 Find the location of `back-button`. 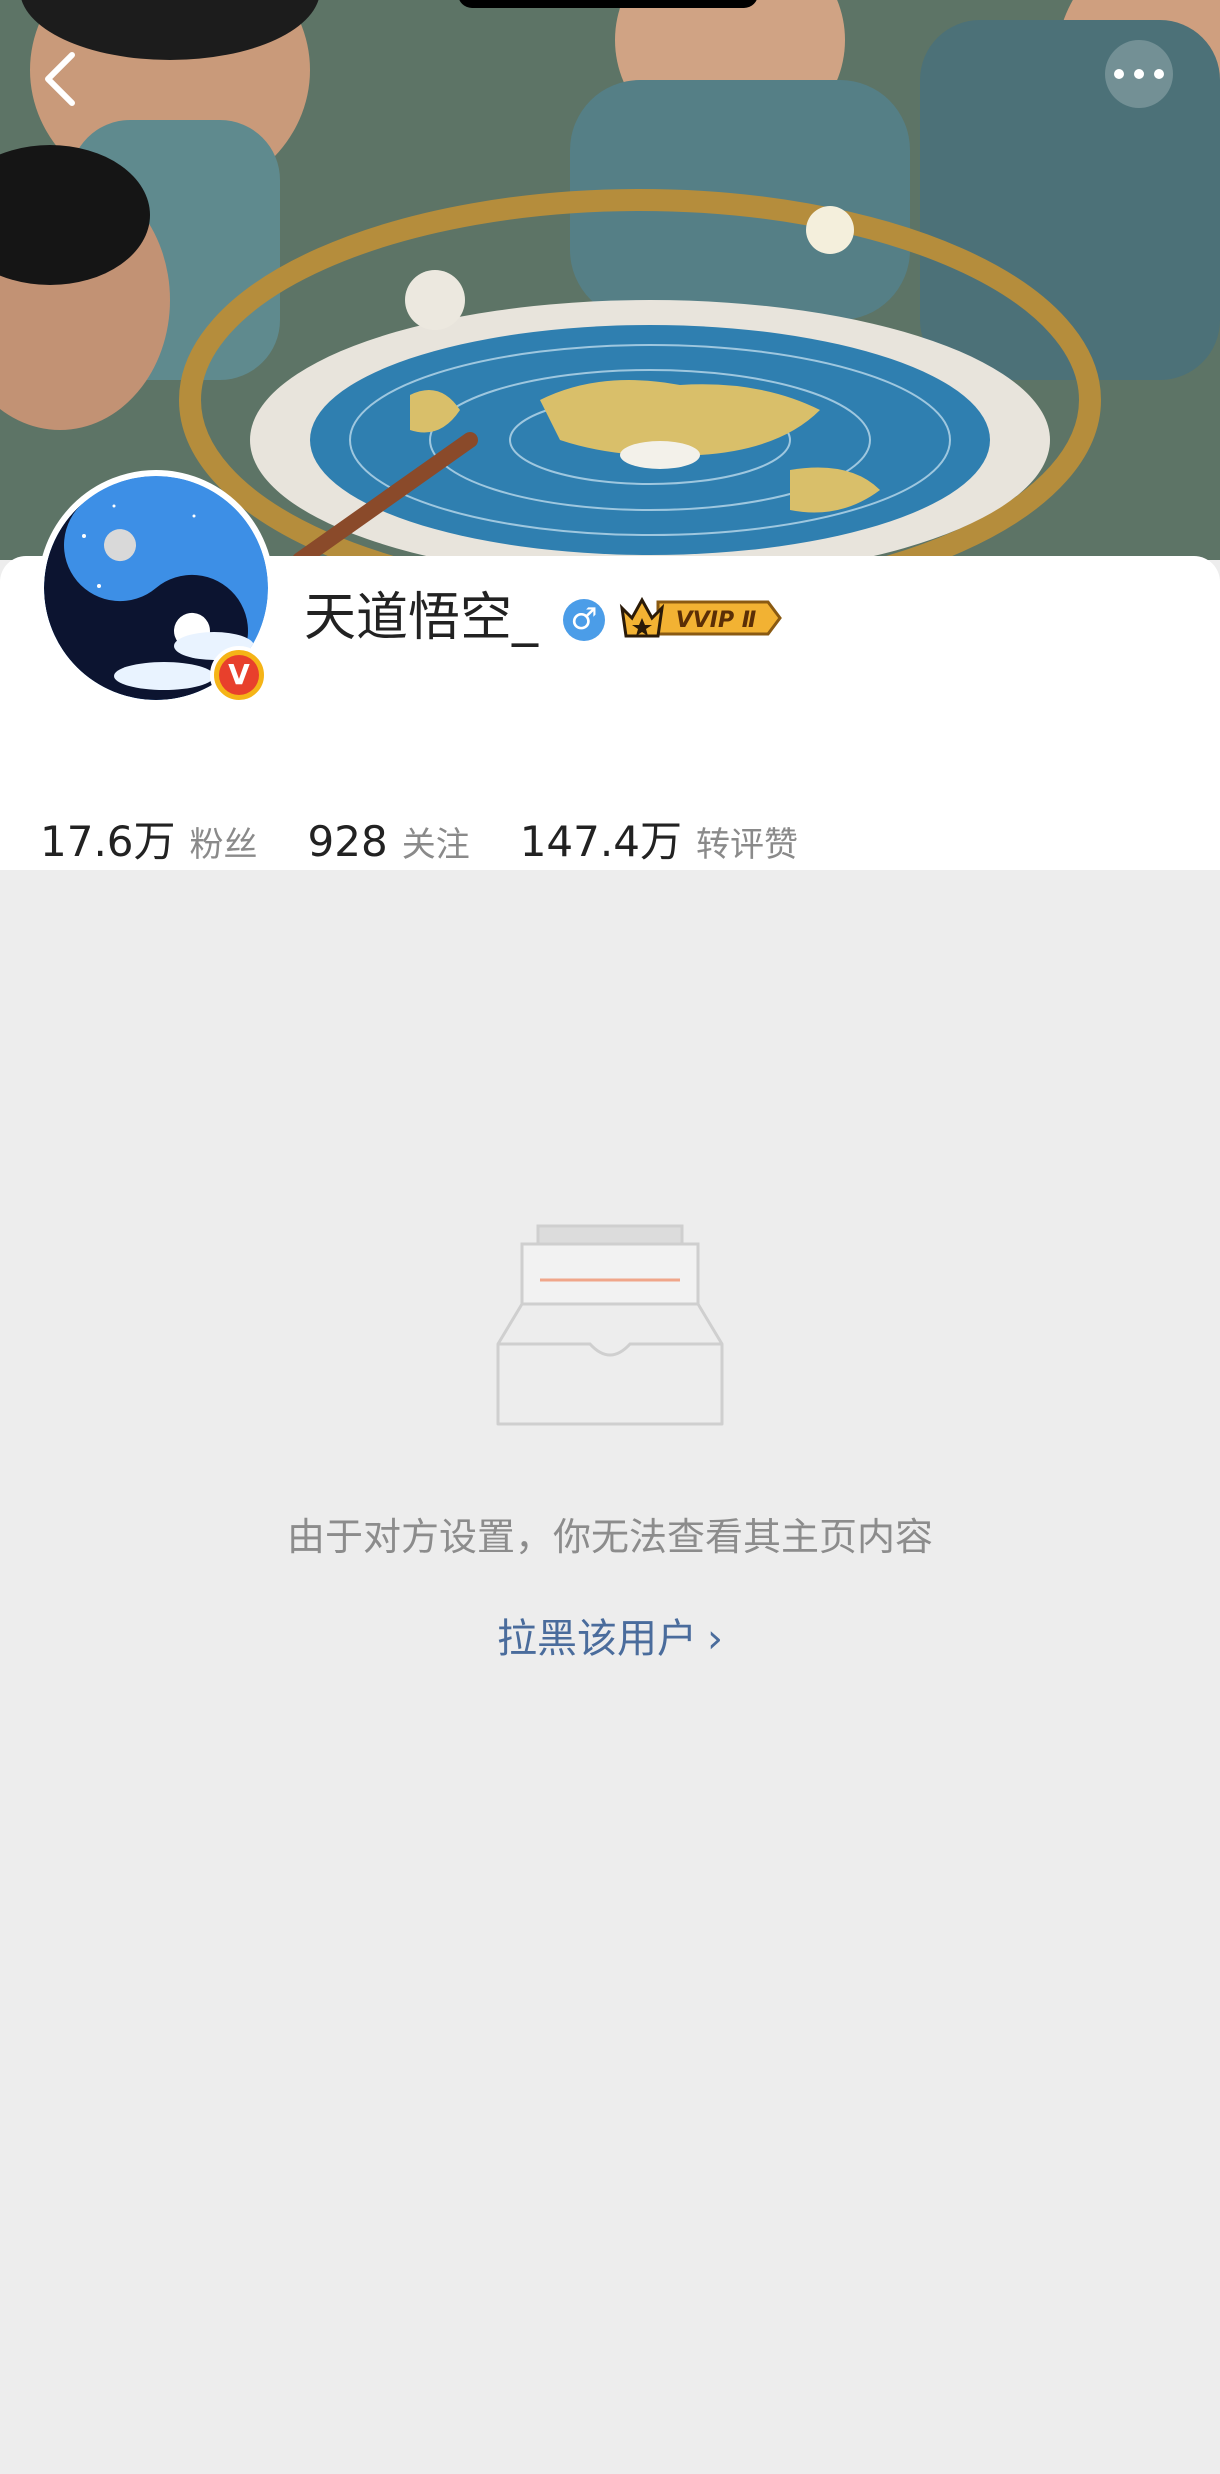

back-button is located at coordinates (60, 79).